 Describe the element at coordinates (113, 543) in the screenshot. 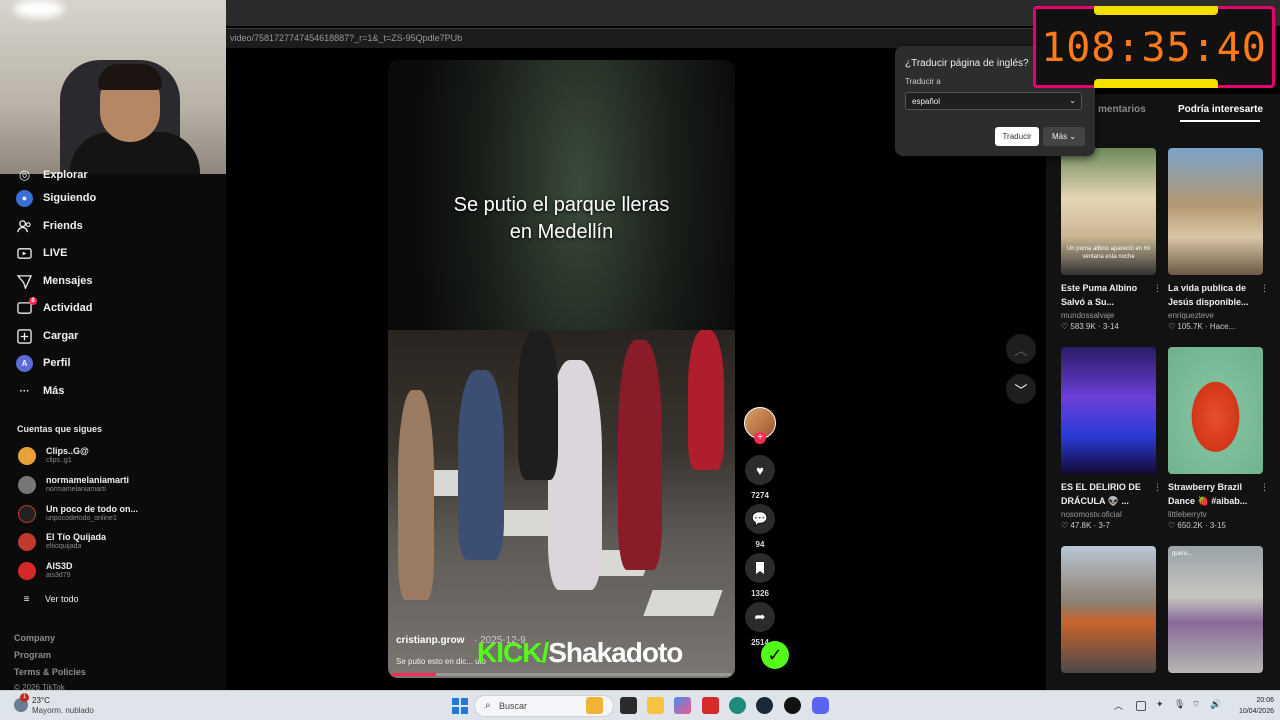

I see `following-item: El Tío Quijada eltioquijada` at that location.